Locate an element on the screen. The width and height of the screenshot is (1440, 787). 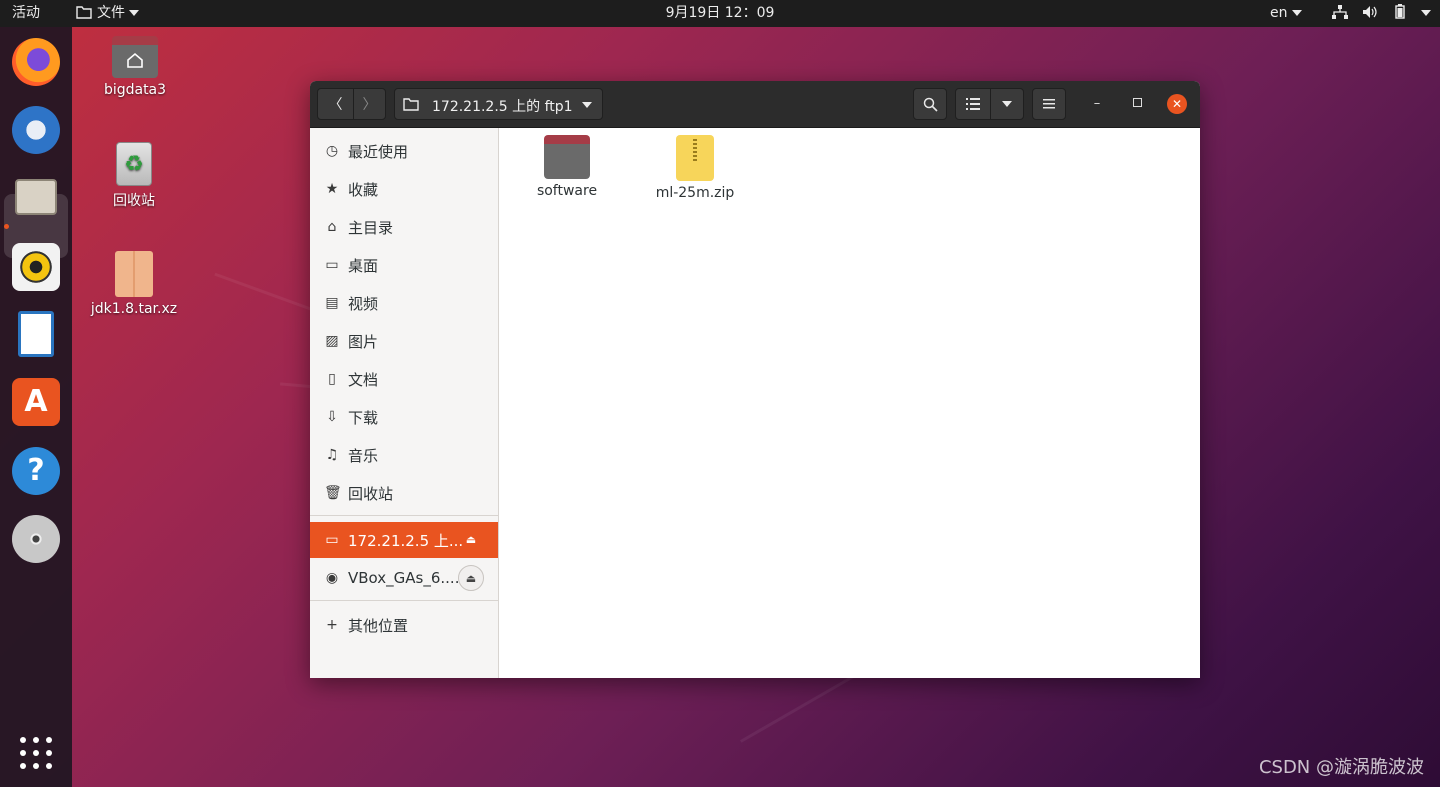
files-icon is located at coordinates (36, 197).